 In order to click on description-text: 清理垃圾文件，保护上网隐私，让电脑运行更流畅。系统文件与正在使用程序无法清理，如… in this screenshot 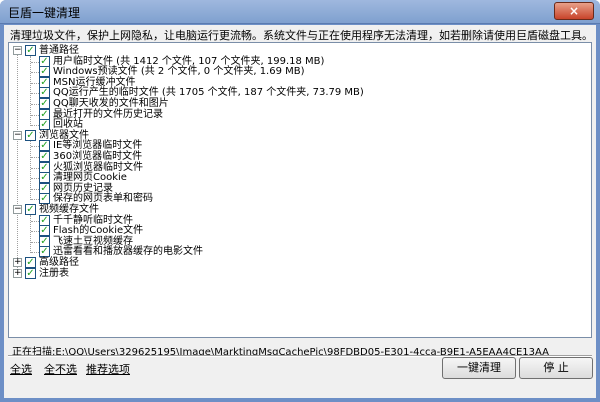, I will do `click(301, 35)`.